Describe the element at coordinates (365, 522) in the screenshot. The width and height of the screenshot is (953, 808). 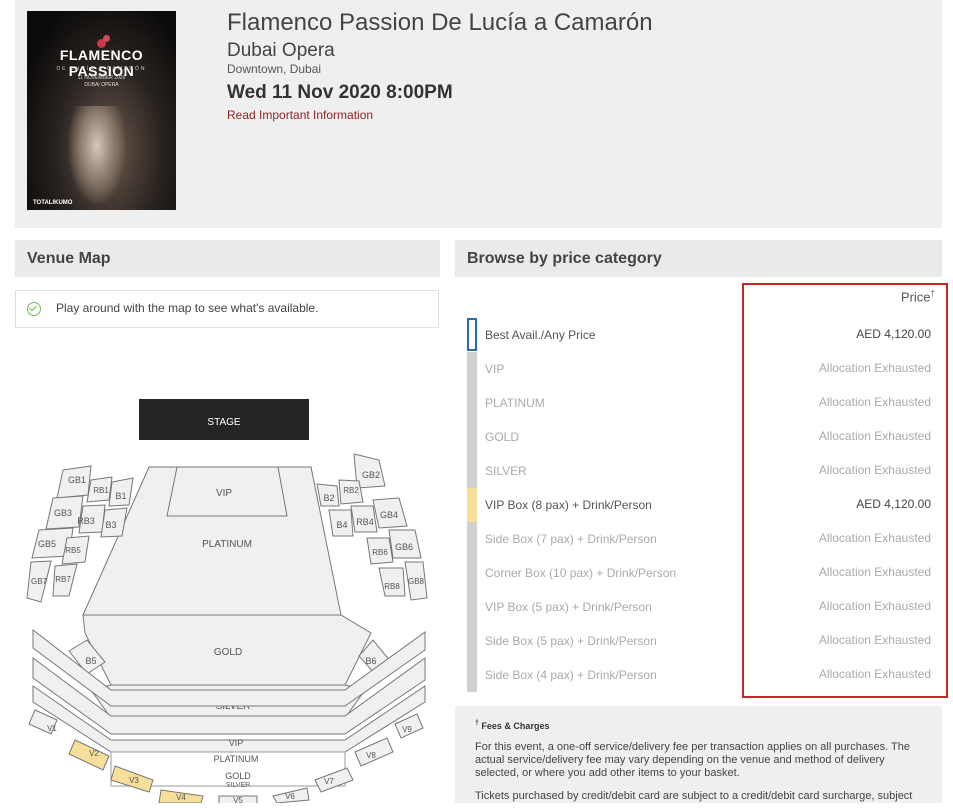
I see `box-rb4-label: RB4` at that location.